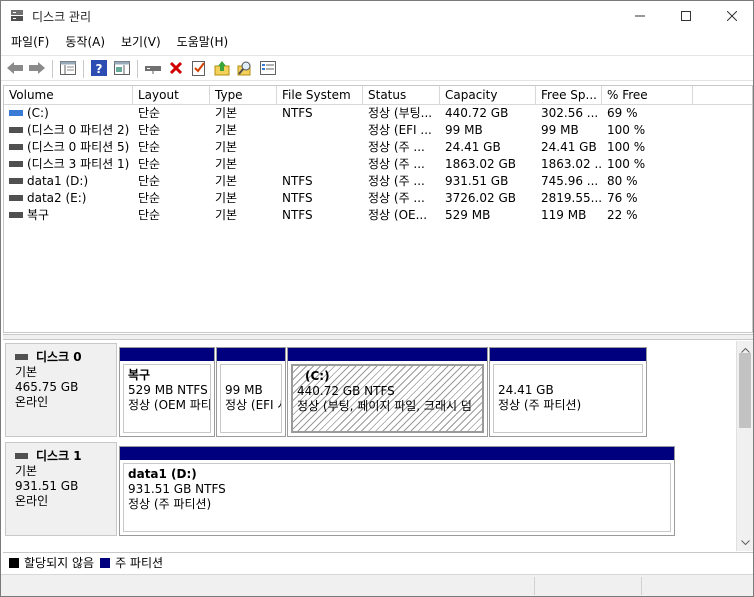 Image resolution: width=754 pixels, height=597 pixels. Describe the element at coordinates (378, 215) in the screenshot. I see `volume-row: 복구 단순 기본 NTFS 정상 (OE... 529 MB 119 MB 22 %` at that location.